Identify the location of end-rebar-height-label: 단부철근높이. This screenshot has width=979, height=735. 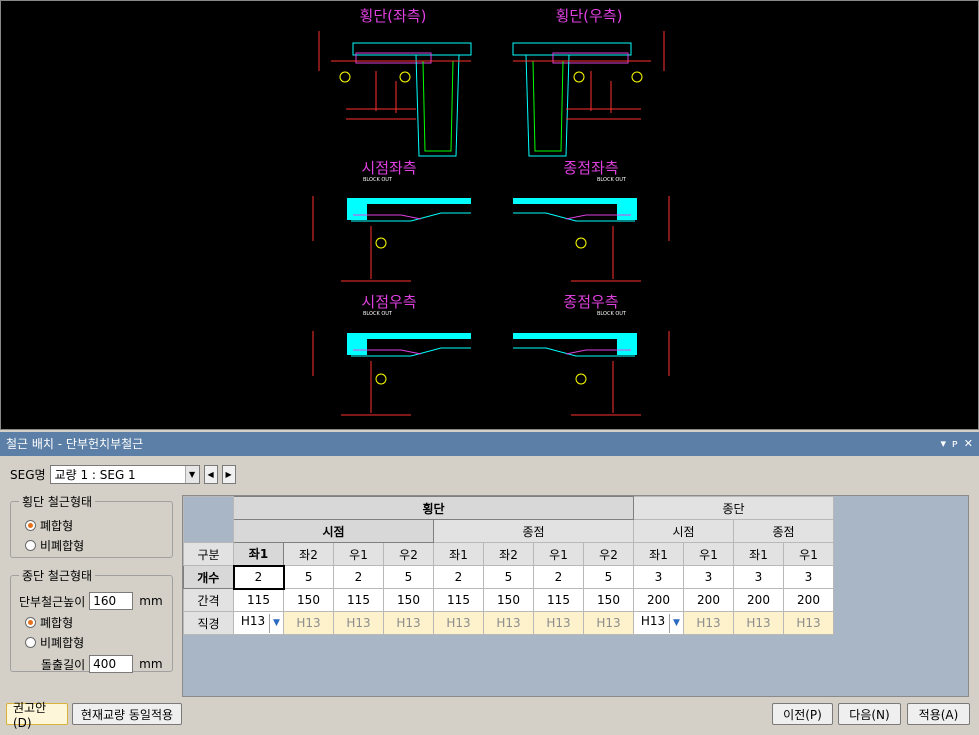
(52, 601).